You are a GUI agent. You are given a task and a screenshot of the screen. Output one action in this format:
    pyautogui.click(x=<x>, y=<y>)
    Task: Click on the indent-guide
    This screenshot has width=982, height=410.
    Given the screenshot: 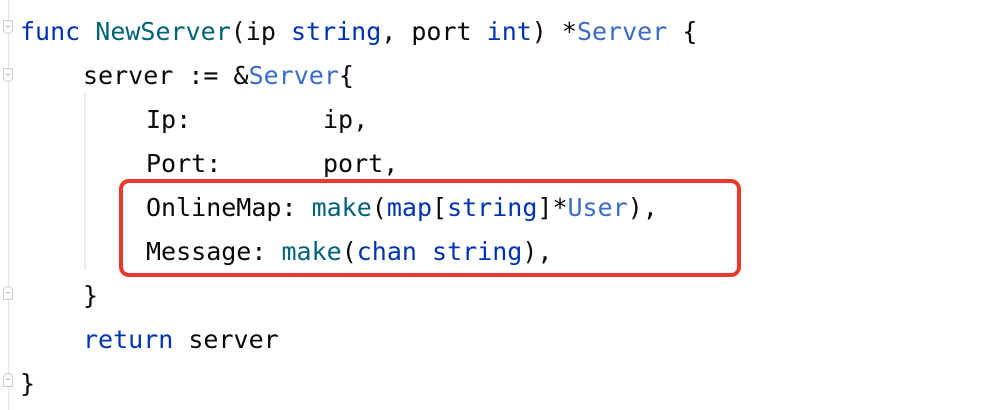 What is the action you would take?
    pyautogui.click(x=85, y=181)
    